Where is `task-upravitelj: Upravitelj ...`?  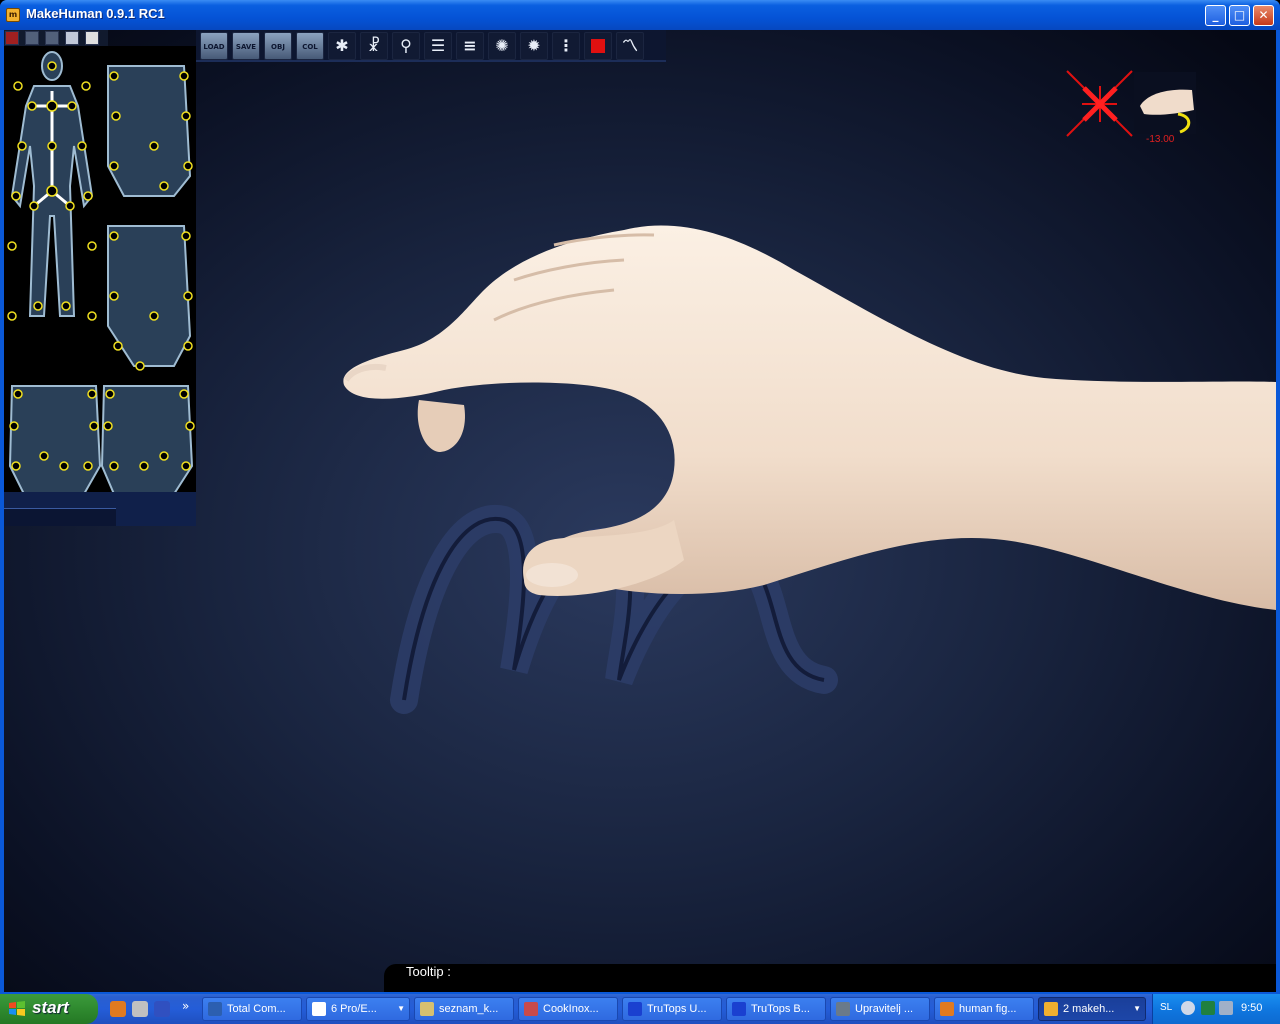 task-upravitelj: Upravitelj ... is located at coordinates (880, 1009).